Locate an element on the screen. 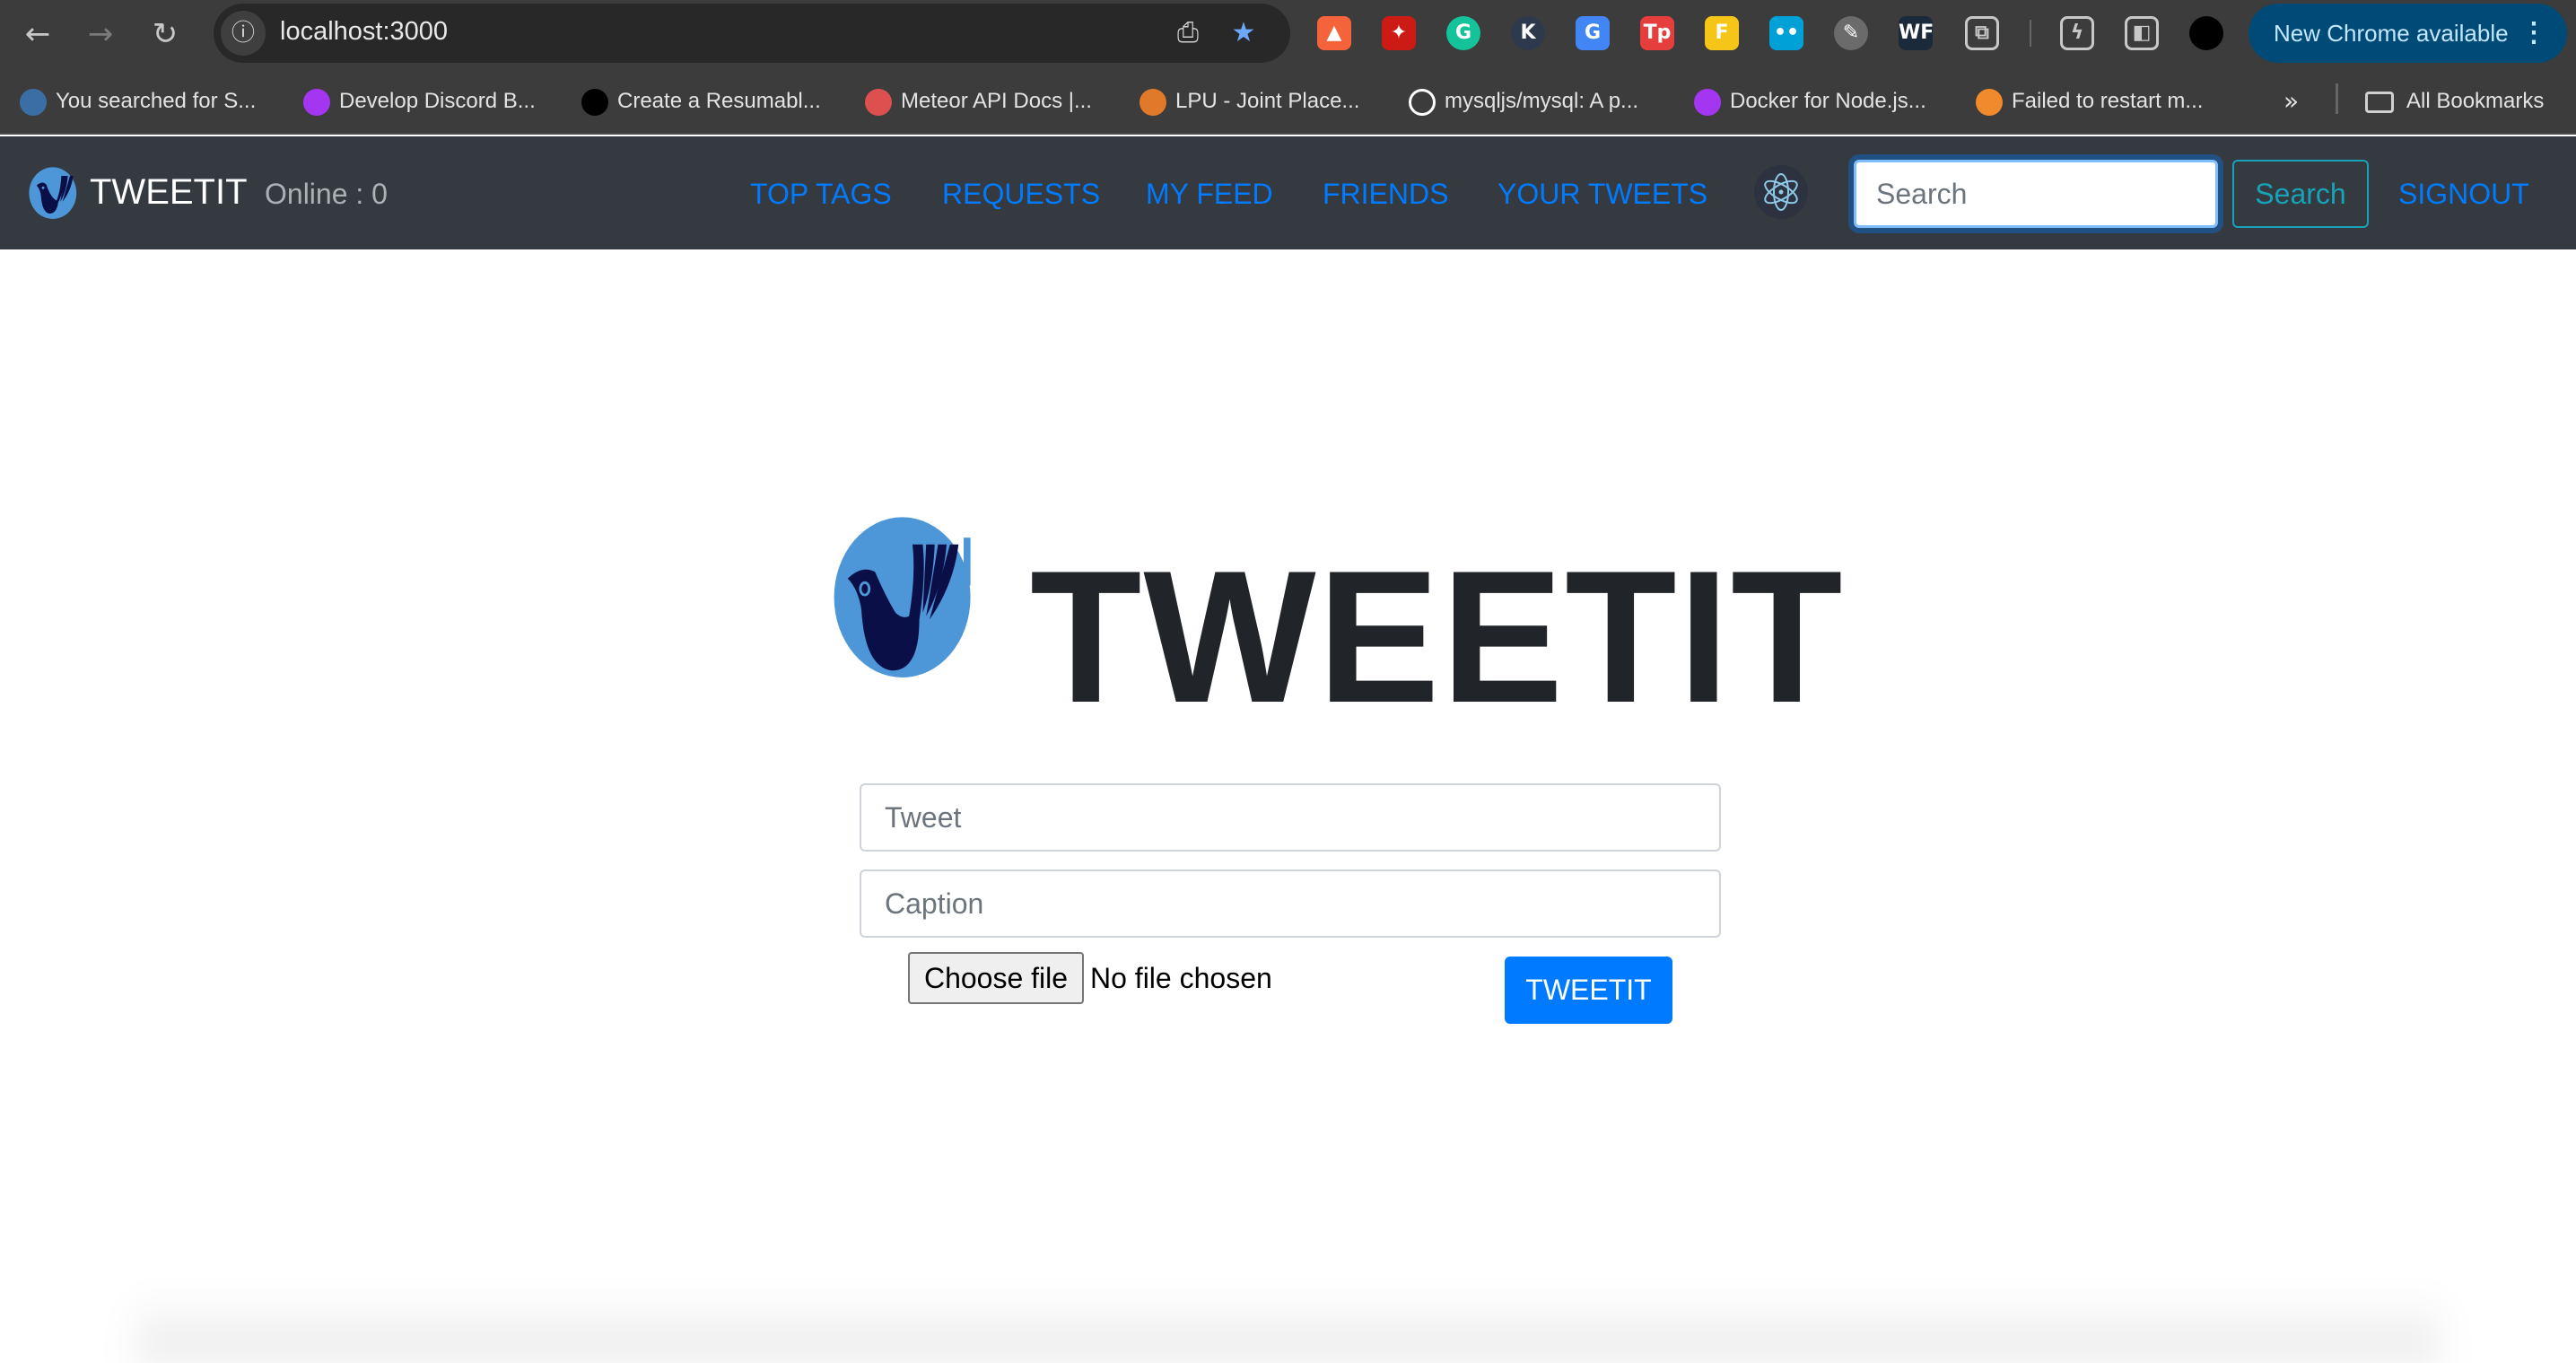 This screenshot has width=2576, height=1363. nav-my-feed: MY FEED is located at coordinates (1210, 194).